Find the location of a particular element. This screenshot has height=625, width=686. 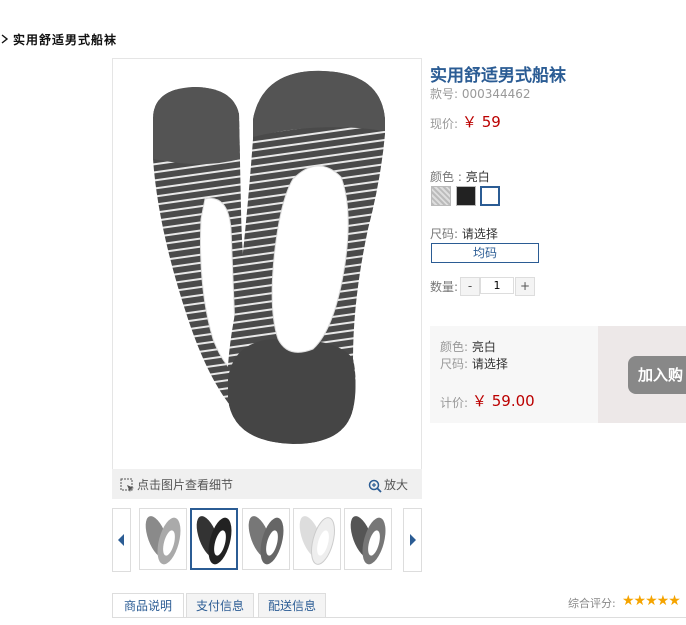

color-swatch-black is located at coordinates (466, 196).